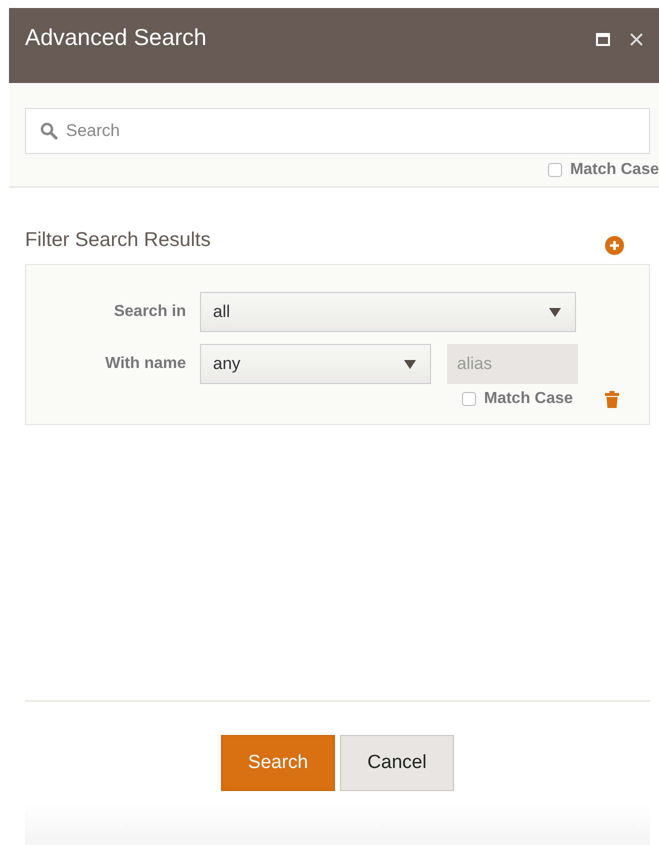  Describe the element at coordinates (397, 763) in the screenshot. I see `cancel-button: Cancel` at that location.